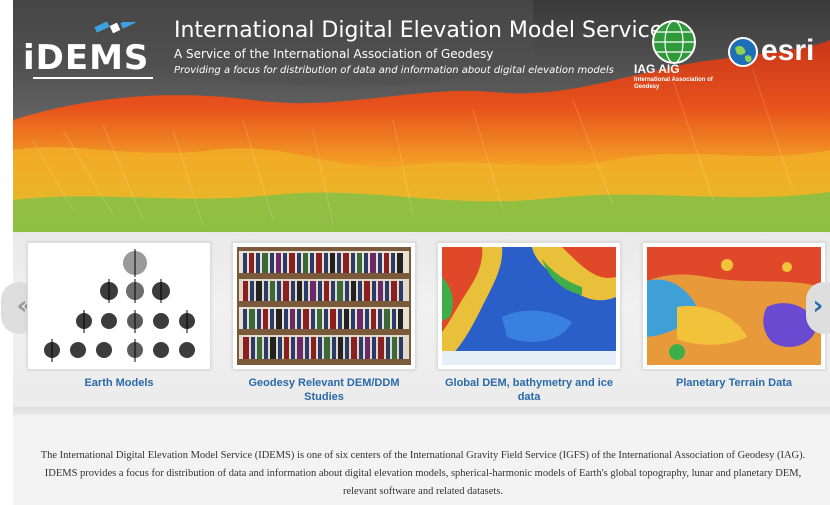  I want to click on carousel-next-button: ›, so click(818, 308).